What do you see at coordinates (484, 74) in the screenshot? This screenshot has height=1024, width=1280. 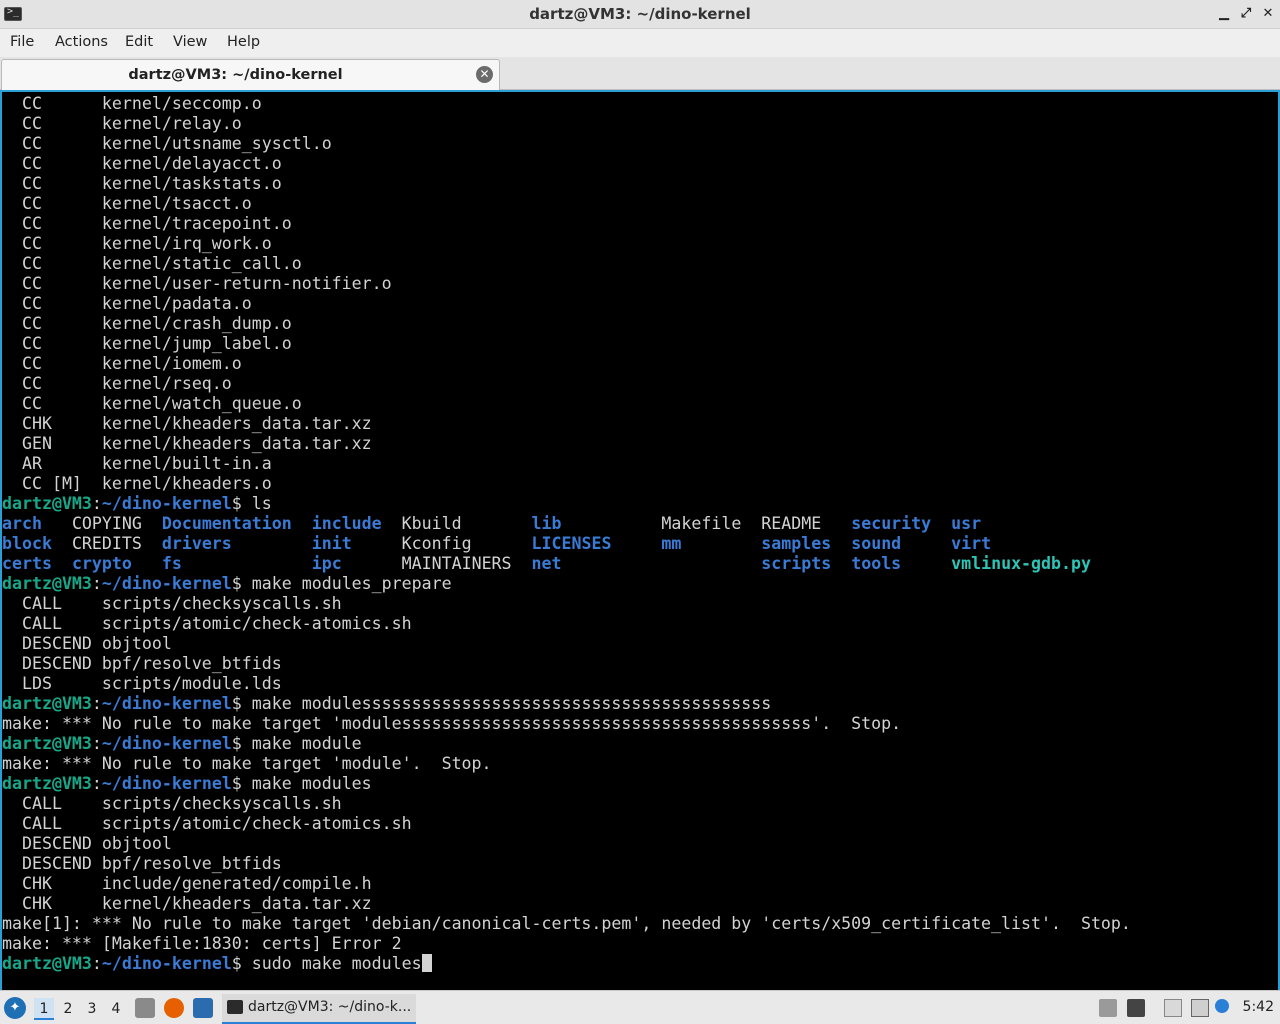 I see `tab-close-icon: ✕` at bounding box center [484, 74].